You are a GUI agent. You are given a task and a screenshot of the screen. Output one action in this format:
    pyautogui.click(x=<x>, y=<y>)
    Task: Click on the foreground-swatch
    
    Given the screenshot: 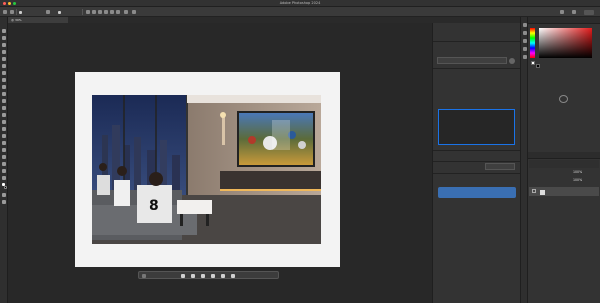 What is the action you would take?
    pyautogui.click(x=533, y=63)
    